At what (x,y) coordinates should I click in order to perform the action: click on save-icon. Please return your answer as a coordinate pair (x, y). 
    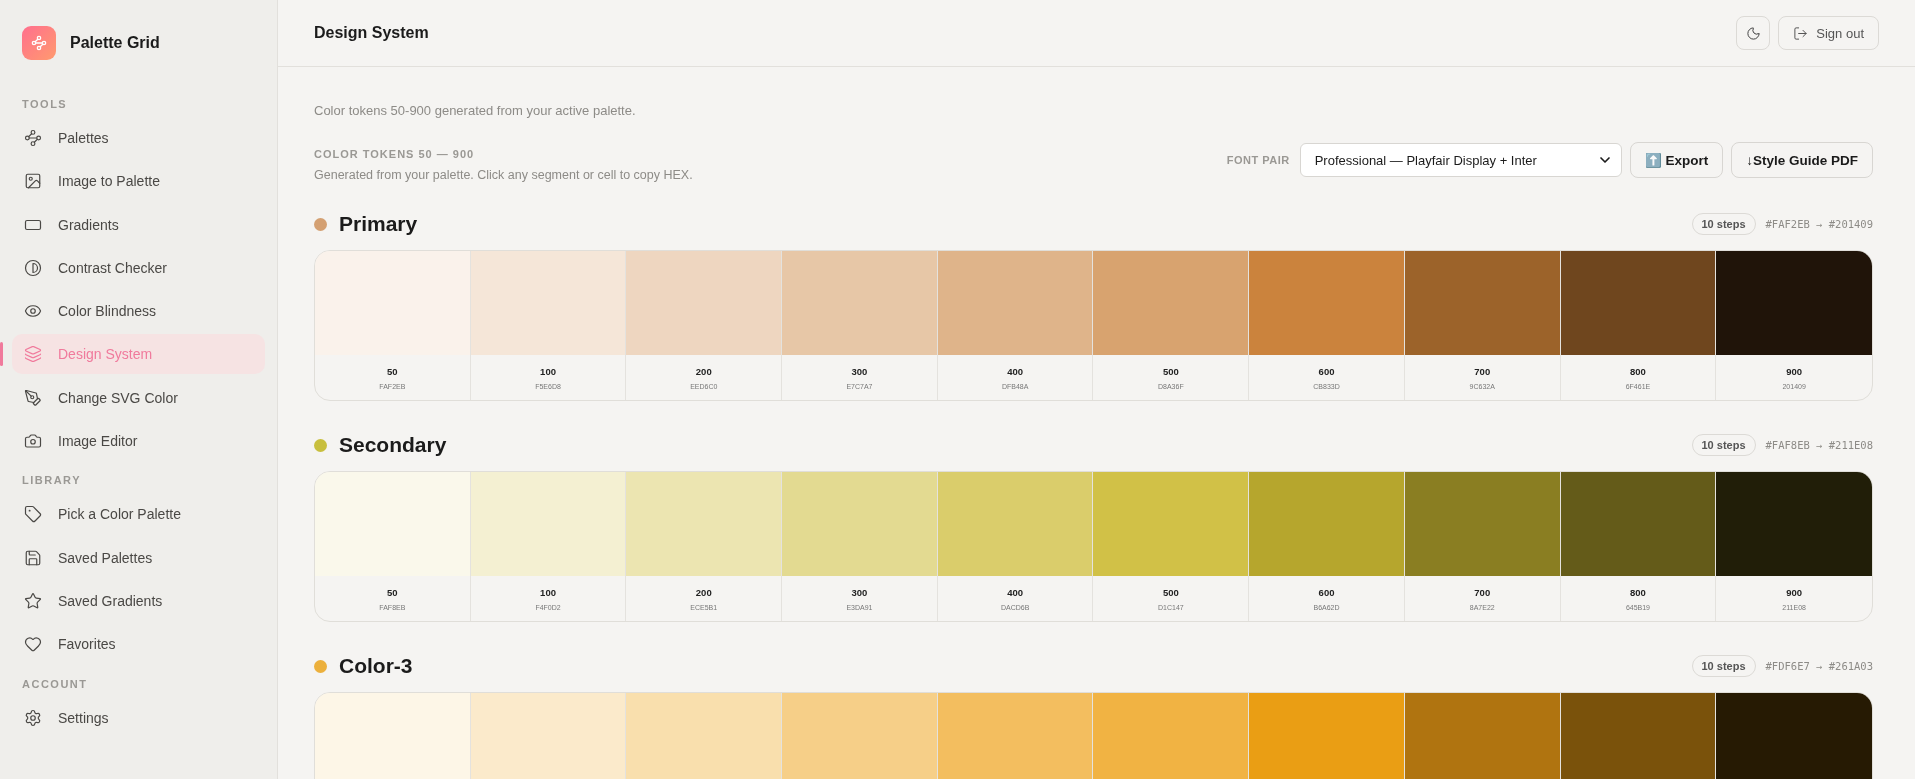
    Looking at the image, I should click on (33, 557).